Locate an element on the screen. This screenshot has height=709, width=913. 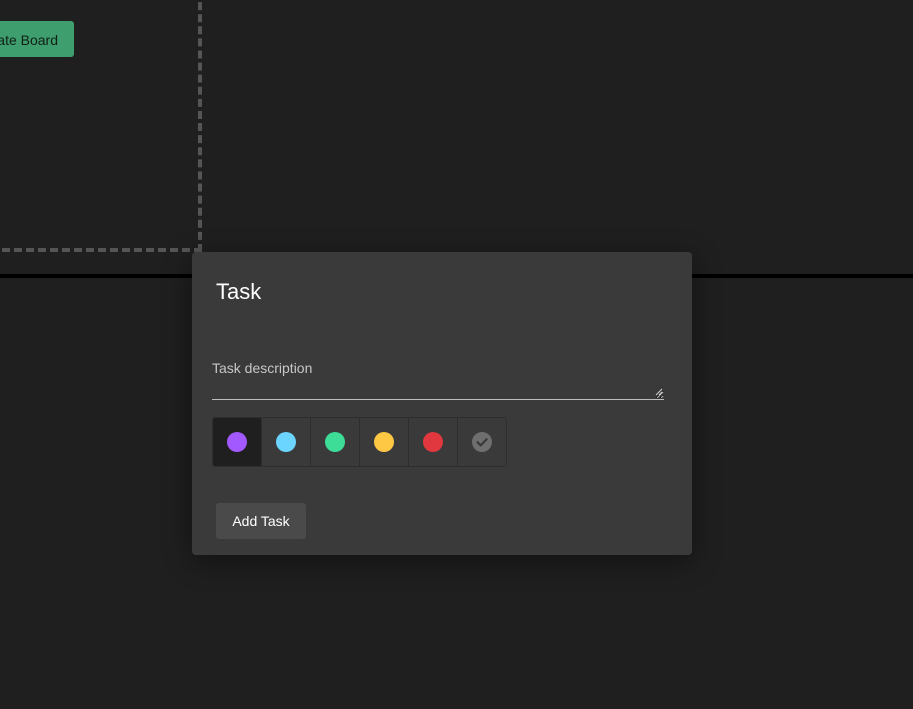
color-option-purple is located at coordinates (237, 442).